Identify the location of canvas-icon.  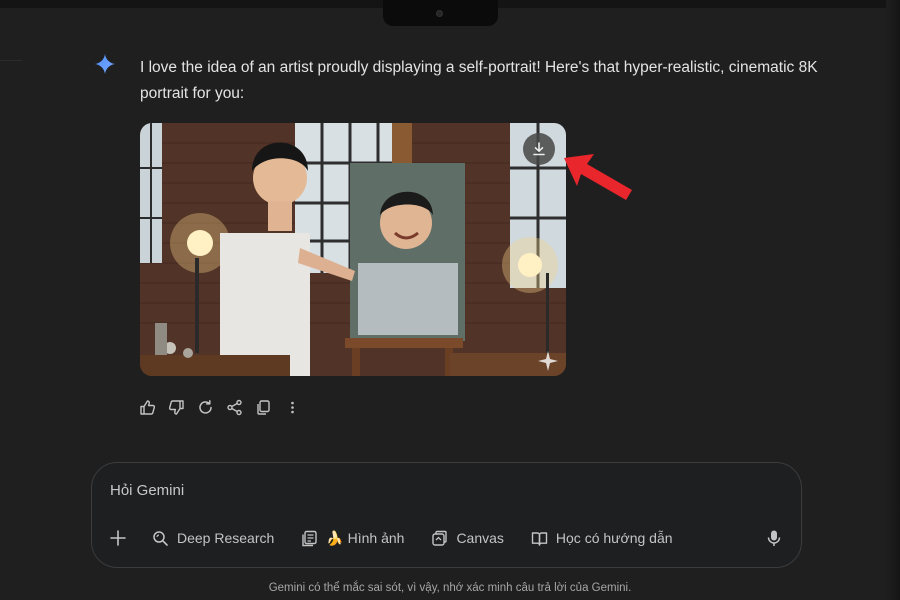
(439, 538).